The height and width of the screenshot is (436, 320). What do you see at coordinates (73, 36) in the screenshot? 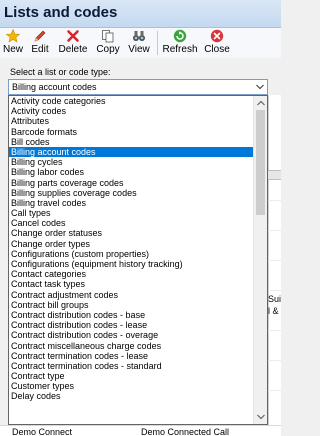
I see `red-x-icon` at bounding box center [73, 36].